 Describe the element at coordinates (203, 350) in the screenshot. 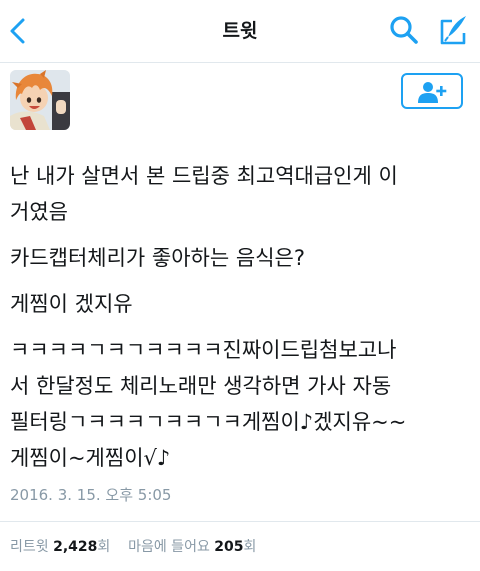

I see `tweet-line: ㅋㅋㅋㅋㄱㅋㄱㅋㅋㅋㅋ진짜이드립첨보고나` at that location.